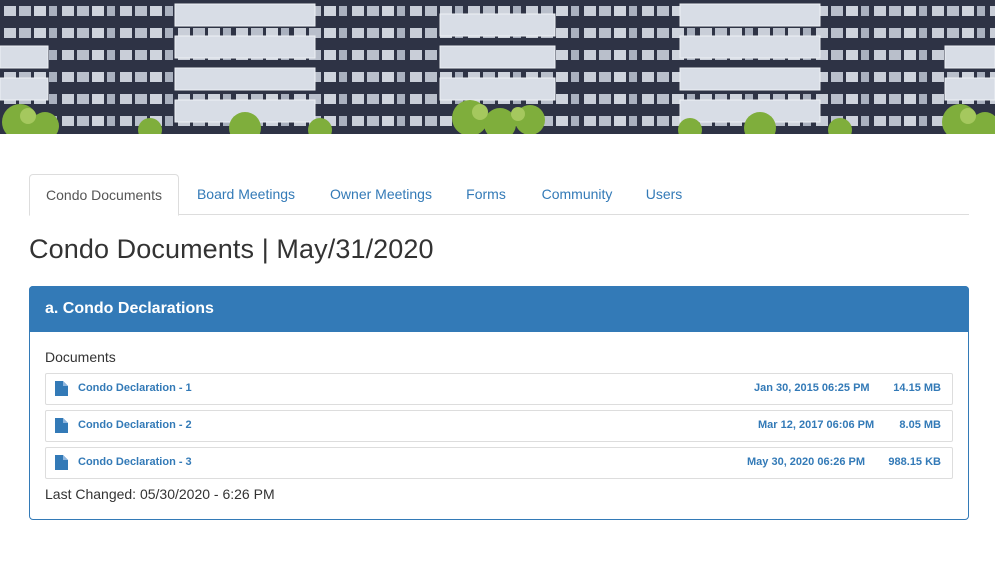 This screenshot has width=995, height=562. What do you see at coordinates (80, 357) in the screenshot?
I see `documents-label: Documents` at bounding box center [80, 357].